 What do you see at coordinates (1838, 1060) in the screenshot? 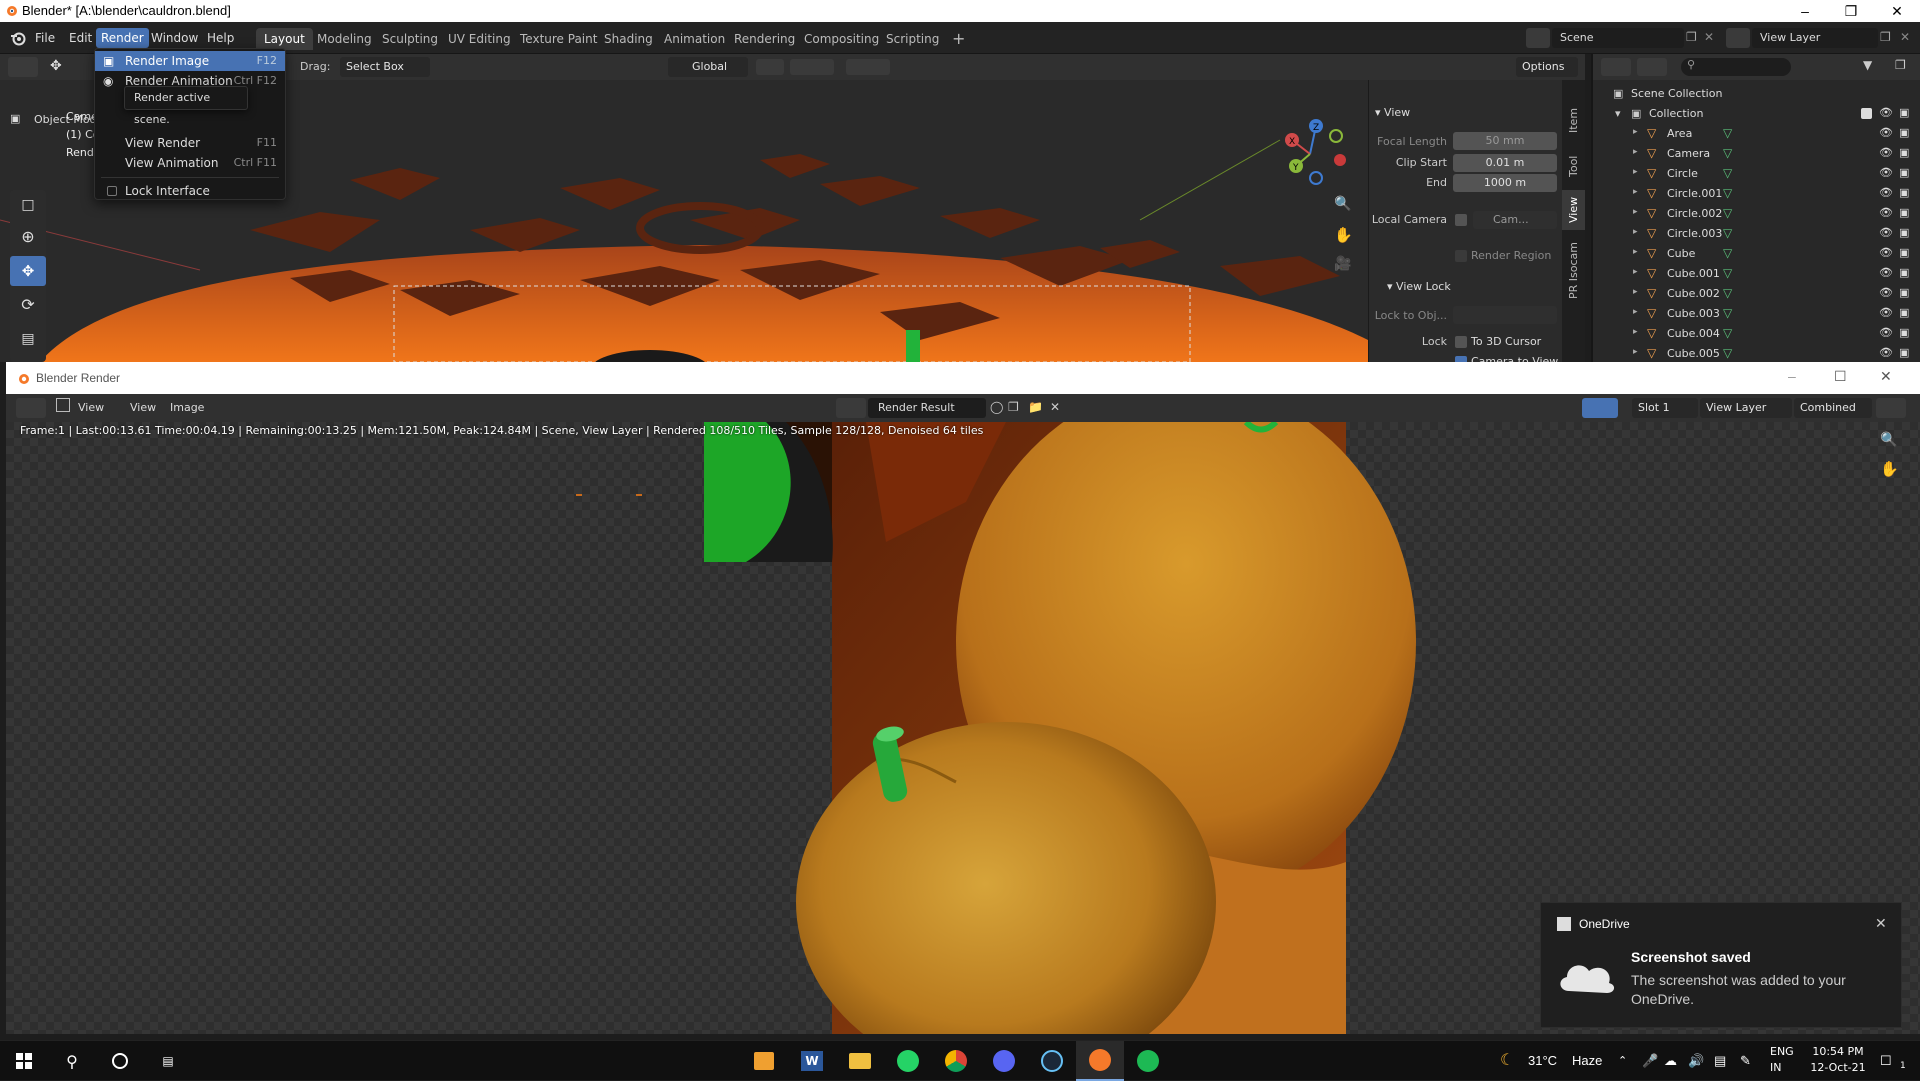
I see `clock: 10:54 PM 12-Oct-21` at bounding box center [1838, 1060].